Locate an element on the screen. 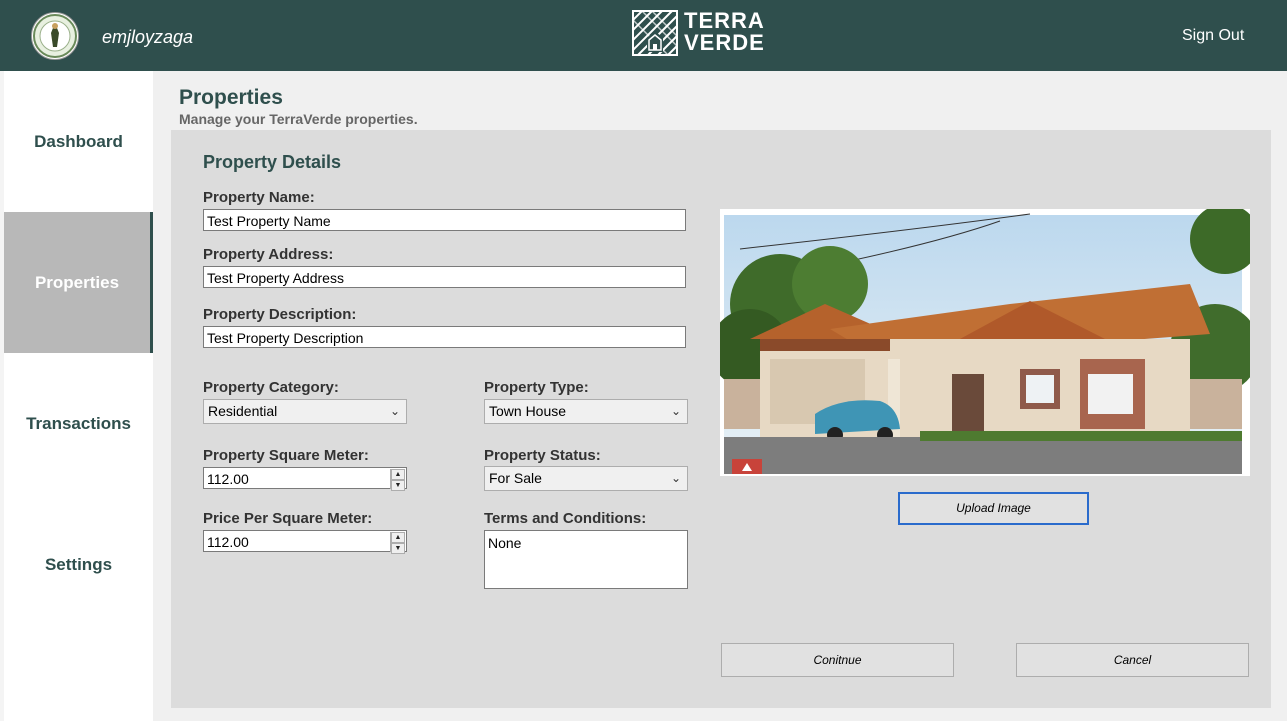  property-description-label: Property Description: is located at coordinates (280, 314).